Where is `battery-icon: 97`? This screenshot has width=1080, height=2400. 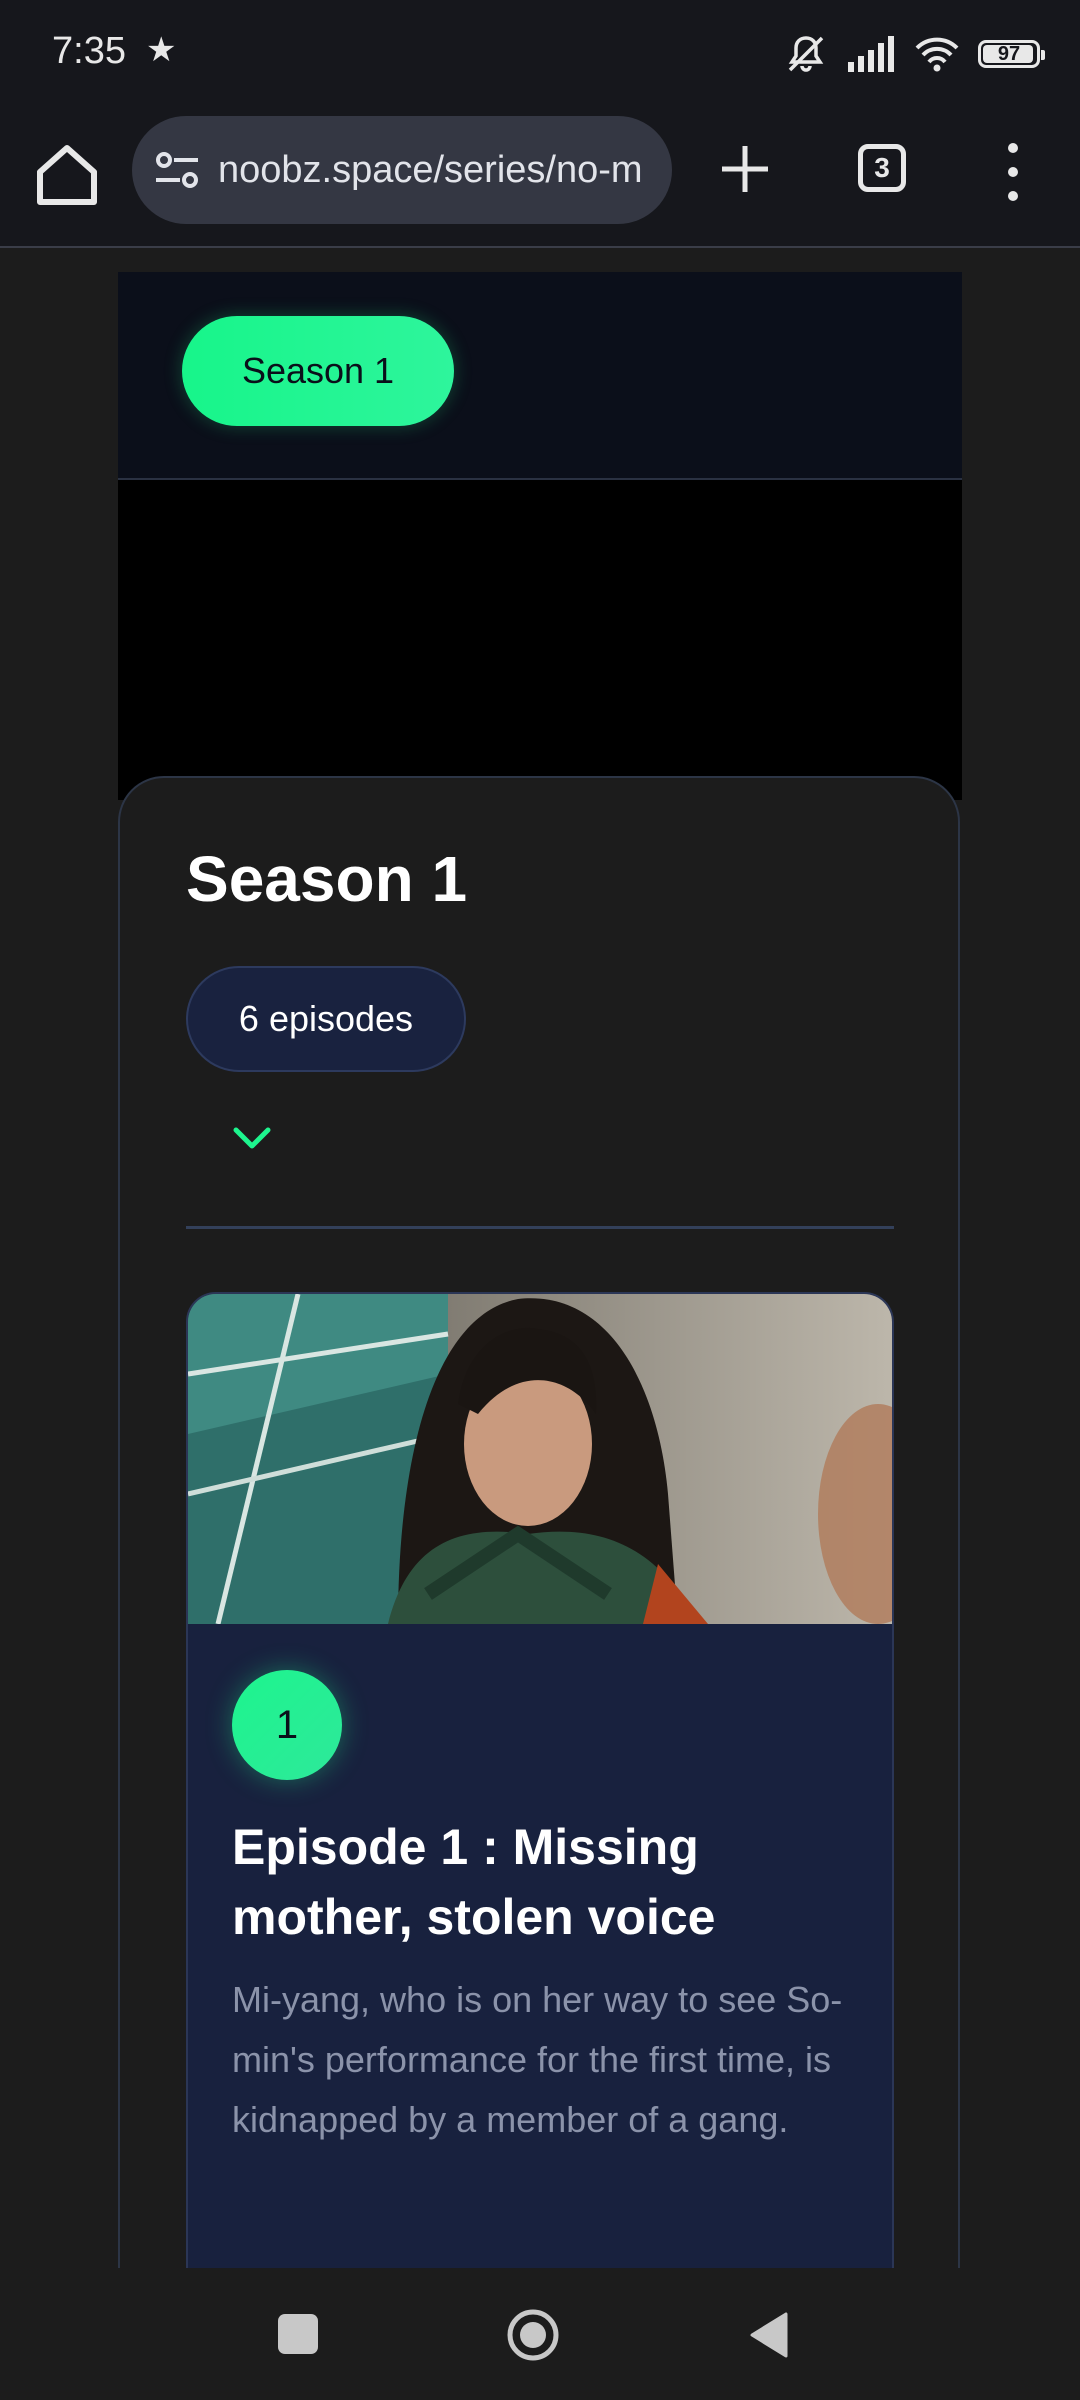
battery-icon: 97 is located at coordinates (1011, 54).